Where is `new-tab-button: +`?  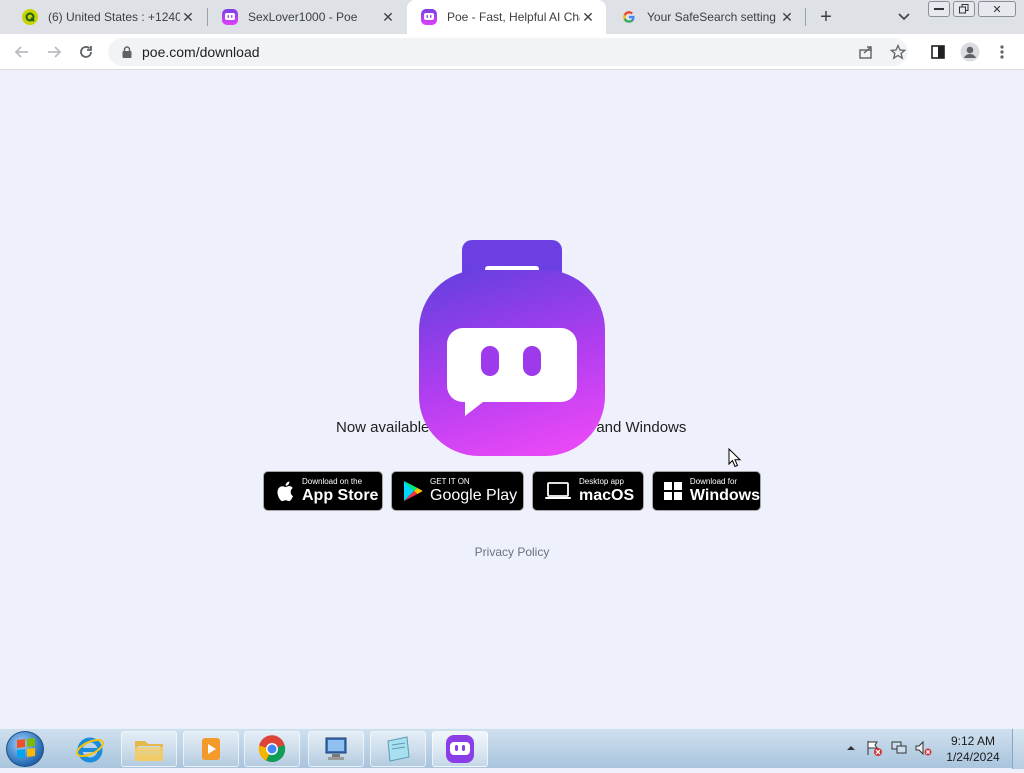
new-tab-button: + is located at coordinates (826, 17).